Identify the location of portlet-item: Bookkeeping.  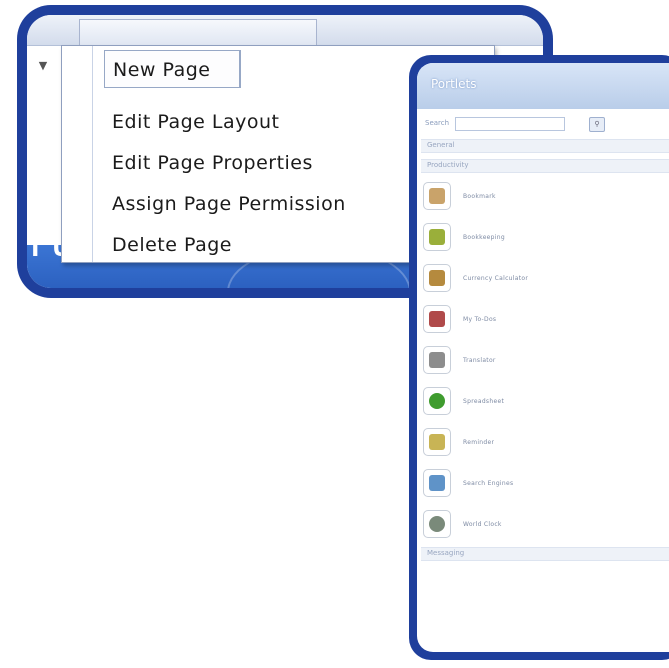
(543, 238).